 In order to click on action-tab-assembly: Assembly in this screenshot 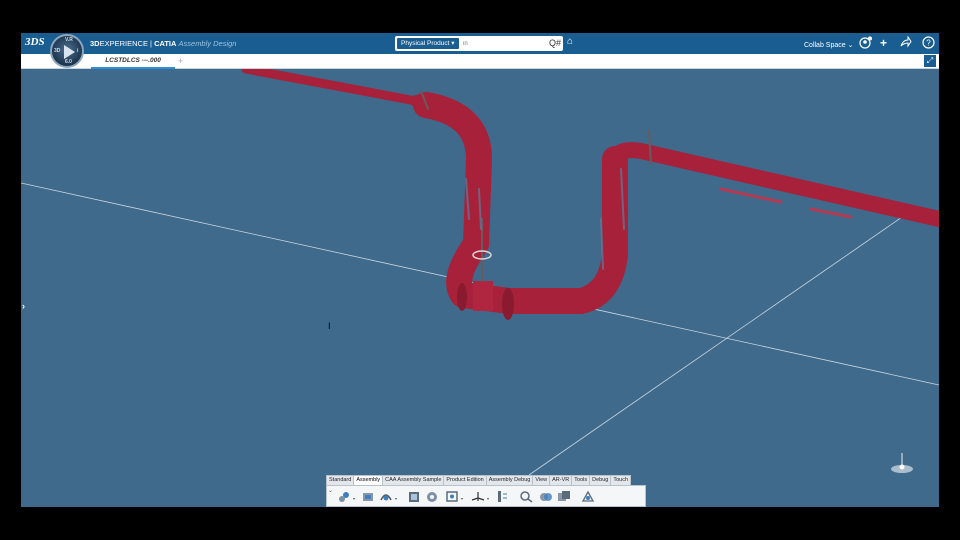, I will do `click(368, 480)`.